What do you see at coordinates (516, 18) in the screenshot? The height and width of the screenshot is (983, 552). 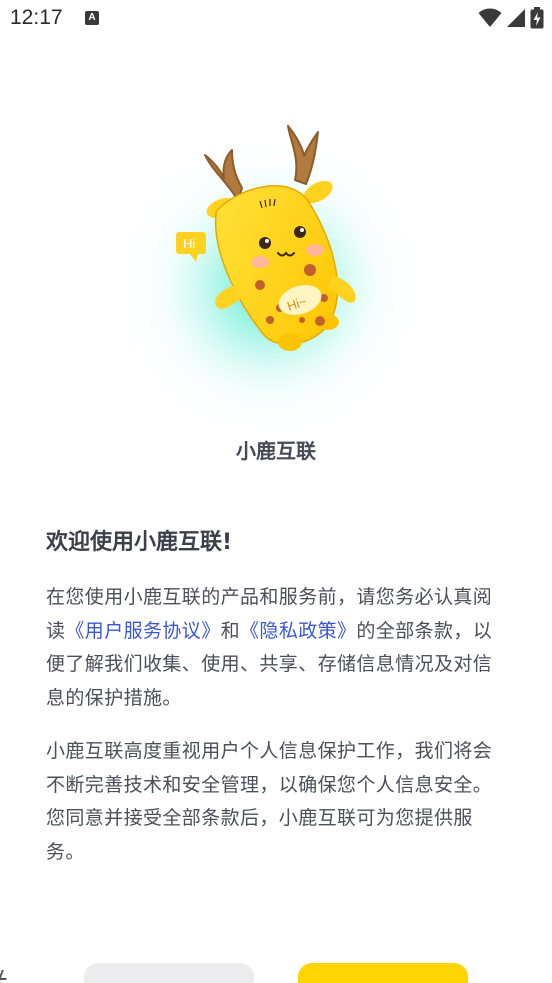 I see `signal-icon` at bounding box center [516, 18].